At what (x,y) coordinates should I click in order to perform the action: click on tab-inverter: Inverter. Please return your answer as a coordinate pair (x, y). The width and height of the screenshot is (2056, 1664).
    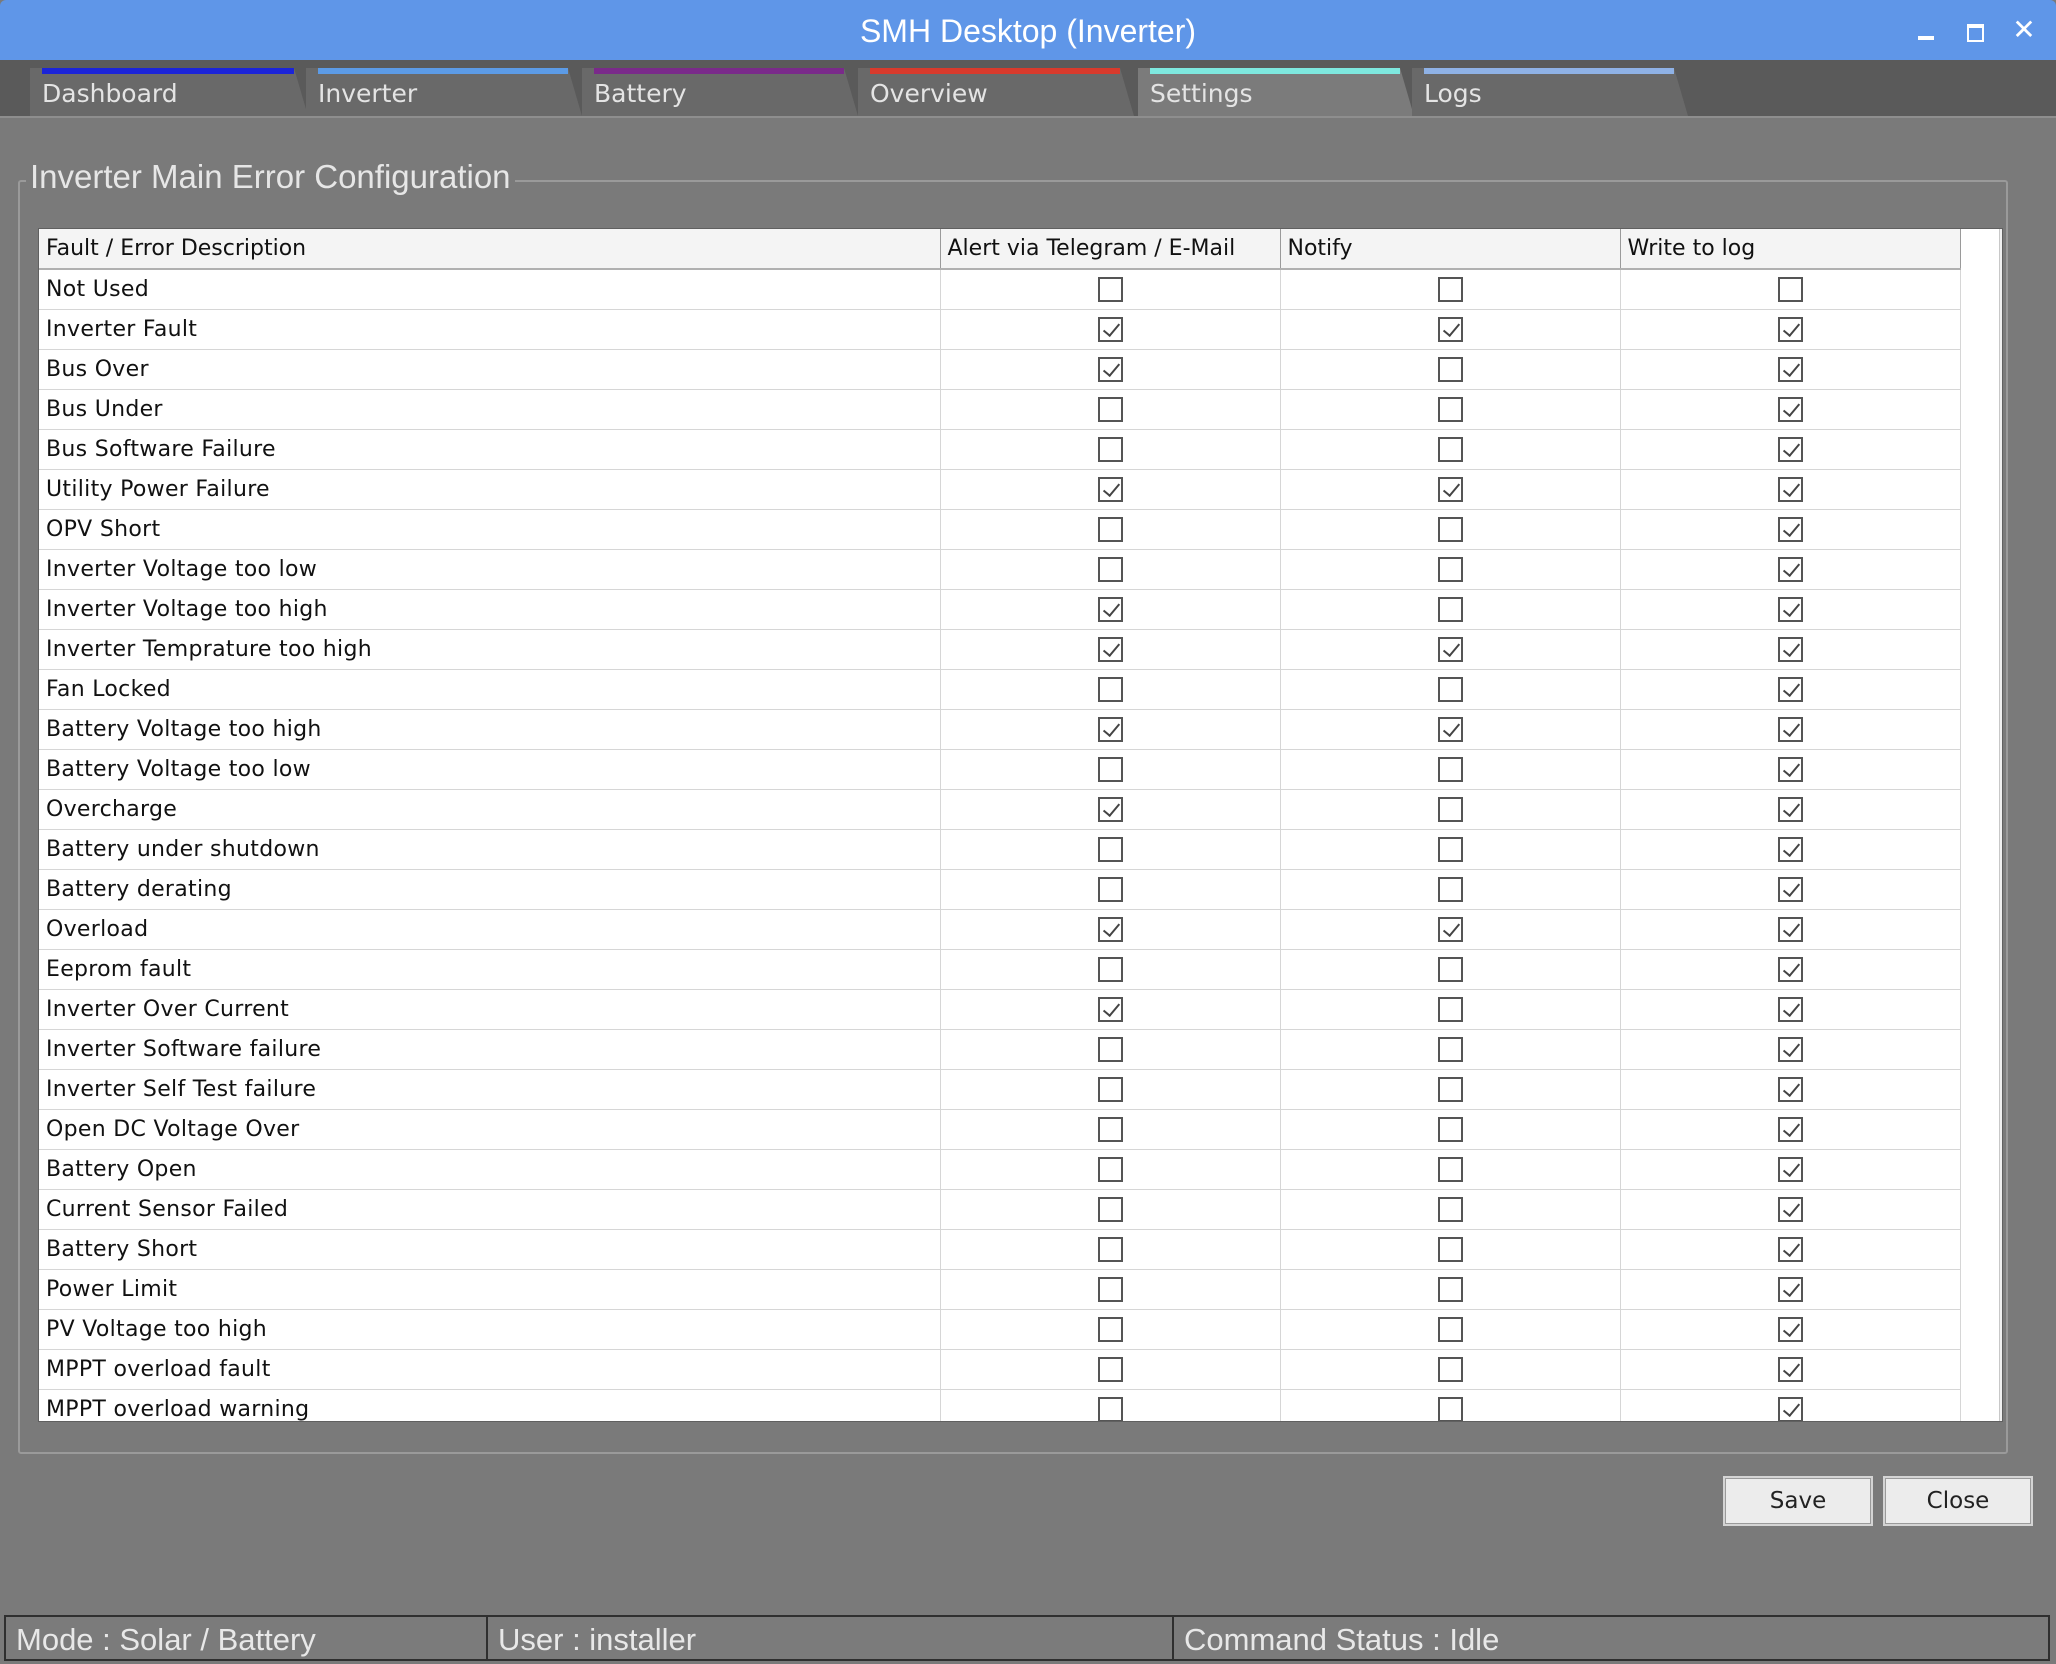
    Looking at the image, I should click on (444, 92).